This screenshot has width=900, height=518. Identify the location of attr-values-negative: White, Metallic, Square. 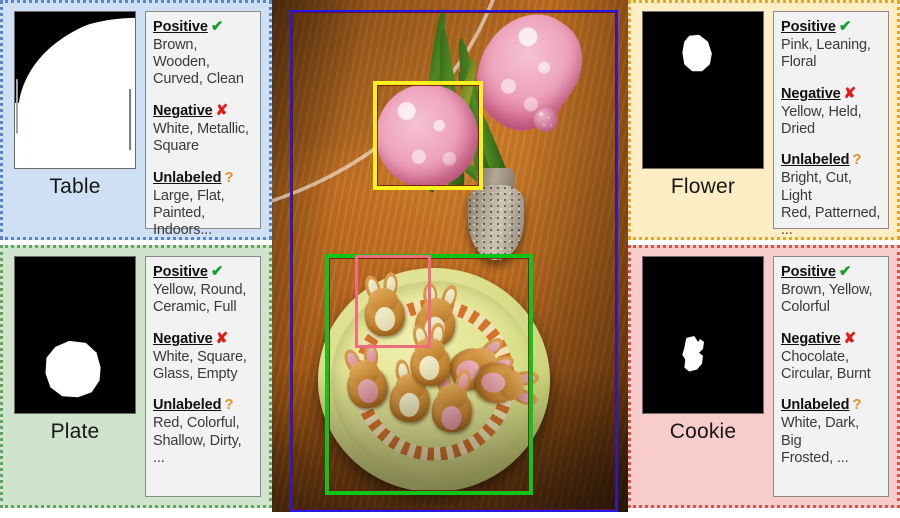
(201, 138).